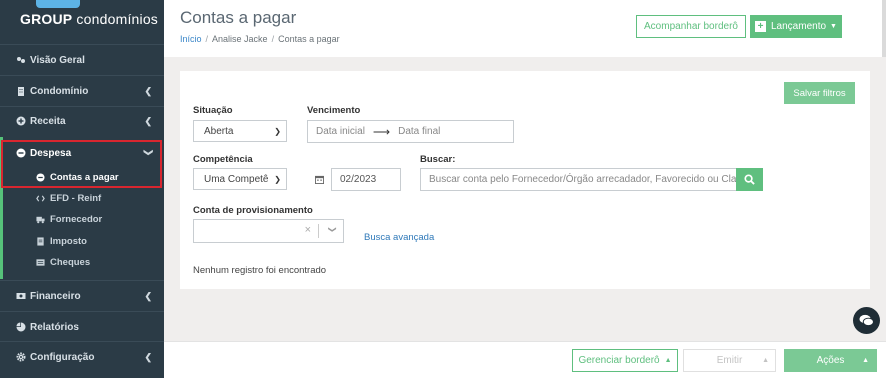 Image resolution: width=886 pixels, height=378 pixels. Describe the element at coordinates (21, 91) in the screenshot. I see `building-icon` at that location.